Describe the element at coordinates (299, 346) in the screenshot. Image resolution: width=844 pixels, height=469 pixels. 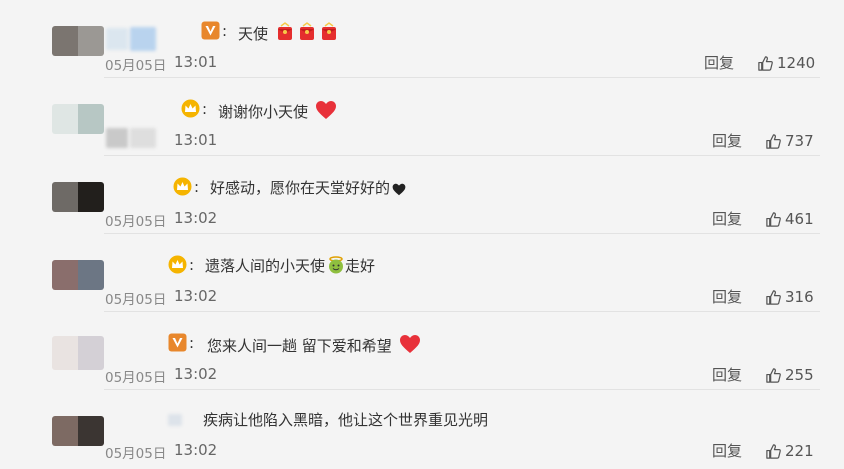
I see `comment-text-content: 您来人间一趟 留下爱和希望` at that location.